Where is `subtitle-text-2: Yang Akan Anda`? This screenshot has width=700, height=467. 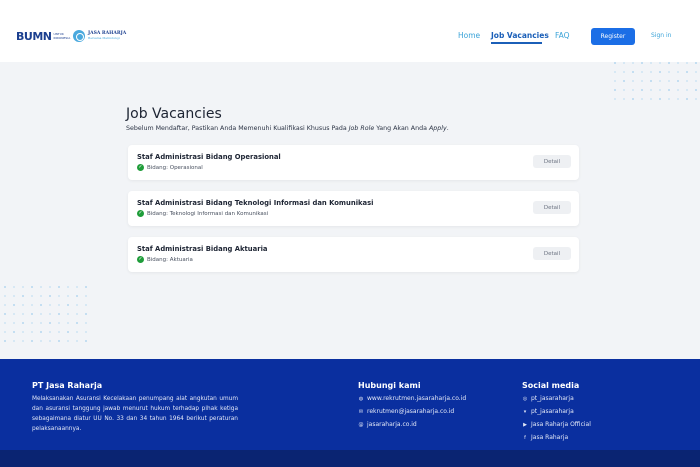 subtitle-text-2: Yang Akan Anda is located at coordinates (401, 128).